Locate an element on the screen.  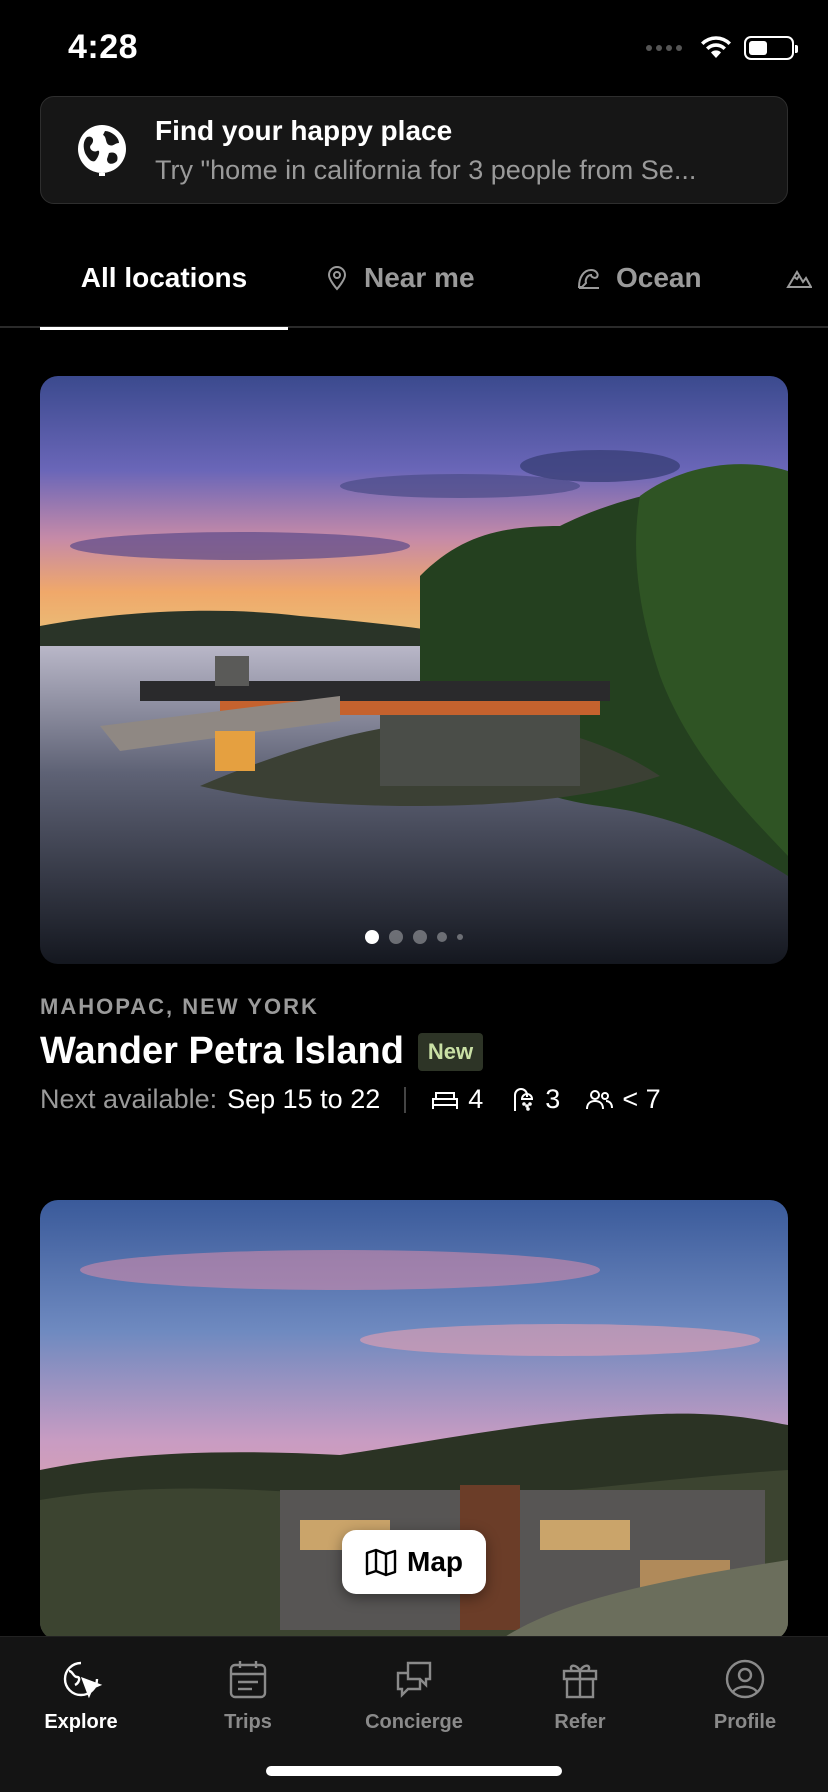
tab-label: All locations is located at coordinates (164, 277).